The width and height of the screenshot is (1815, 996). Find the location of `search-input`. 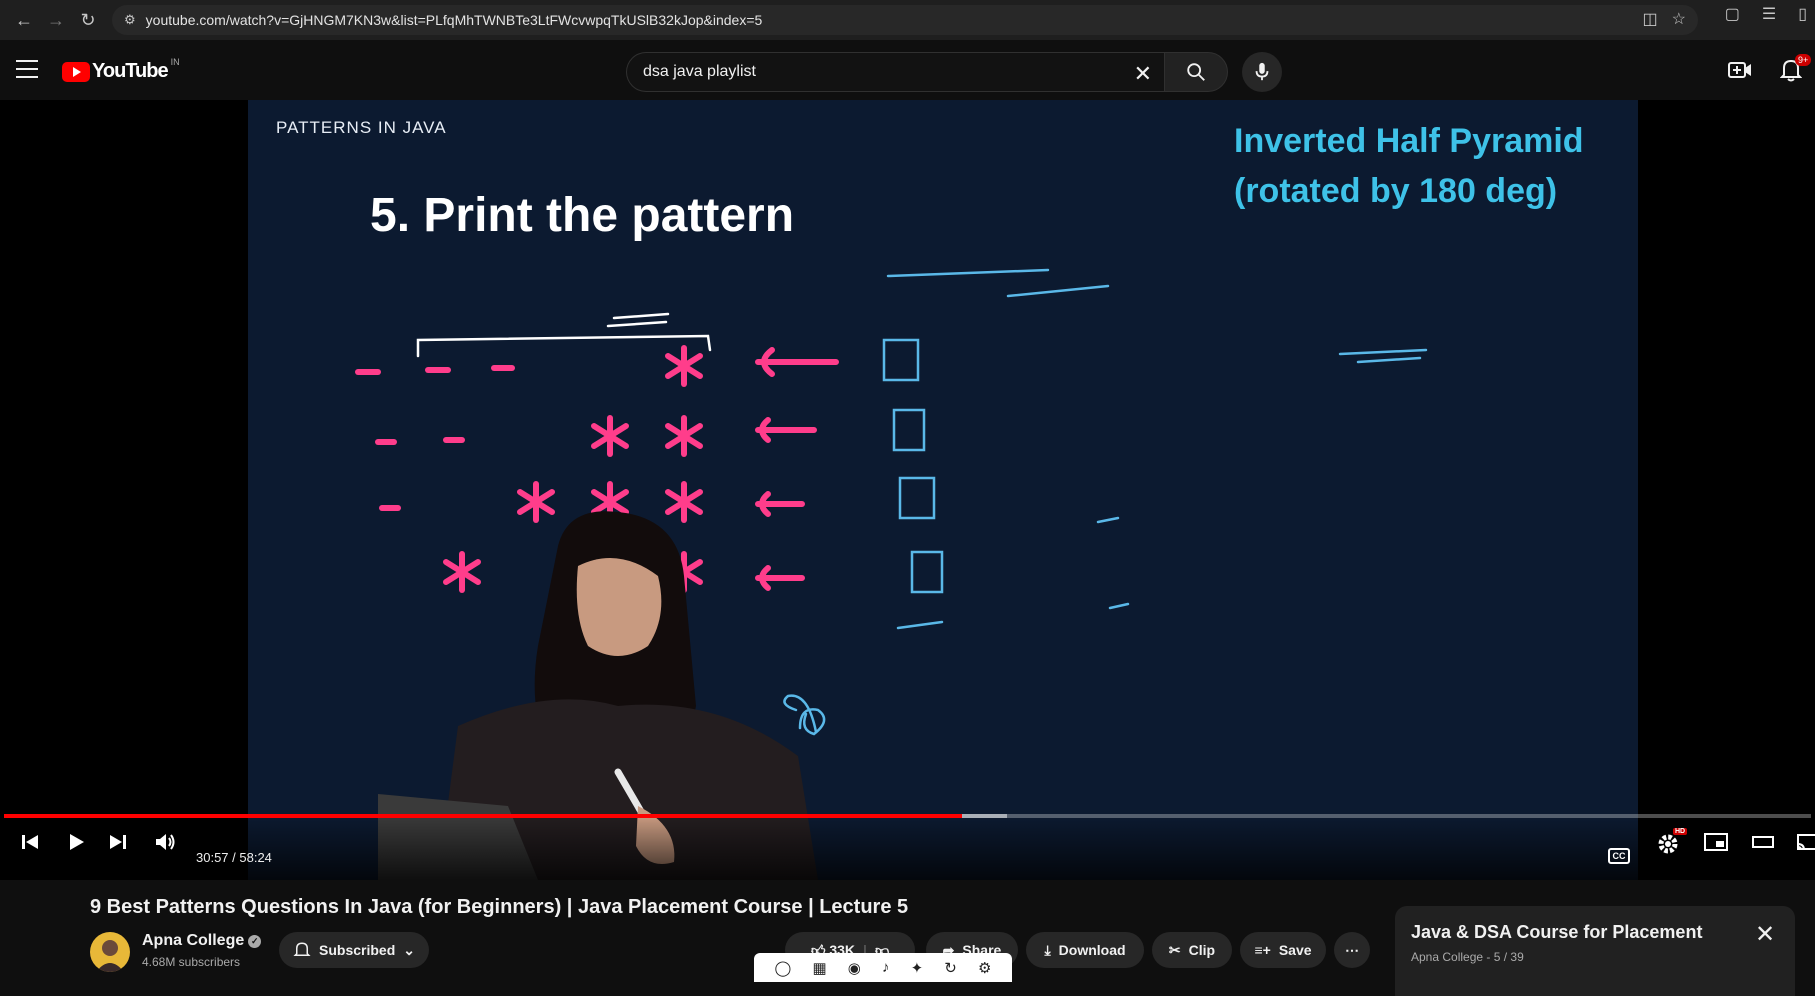

search-input is located at coordinates (873, 72).